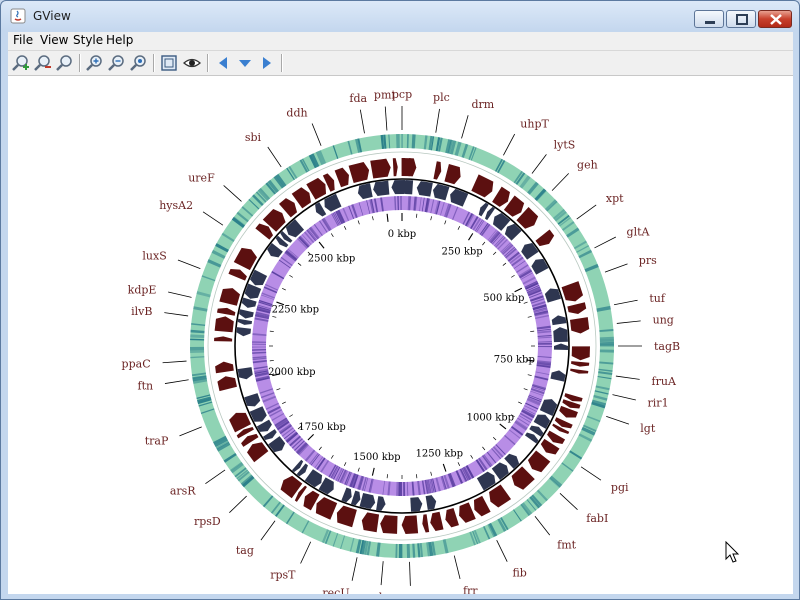 This screenshot has height=600, width=800. What do you see at coordinates (400, 16) in the screenshot?
I see `title-bar: GView` at bounding box center [400, 16].